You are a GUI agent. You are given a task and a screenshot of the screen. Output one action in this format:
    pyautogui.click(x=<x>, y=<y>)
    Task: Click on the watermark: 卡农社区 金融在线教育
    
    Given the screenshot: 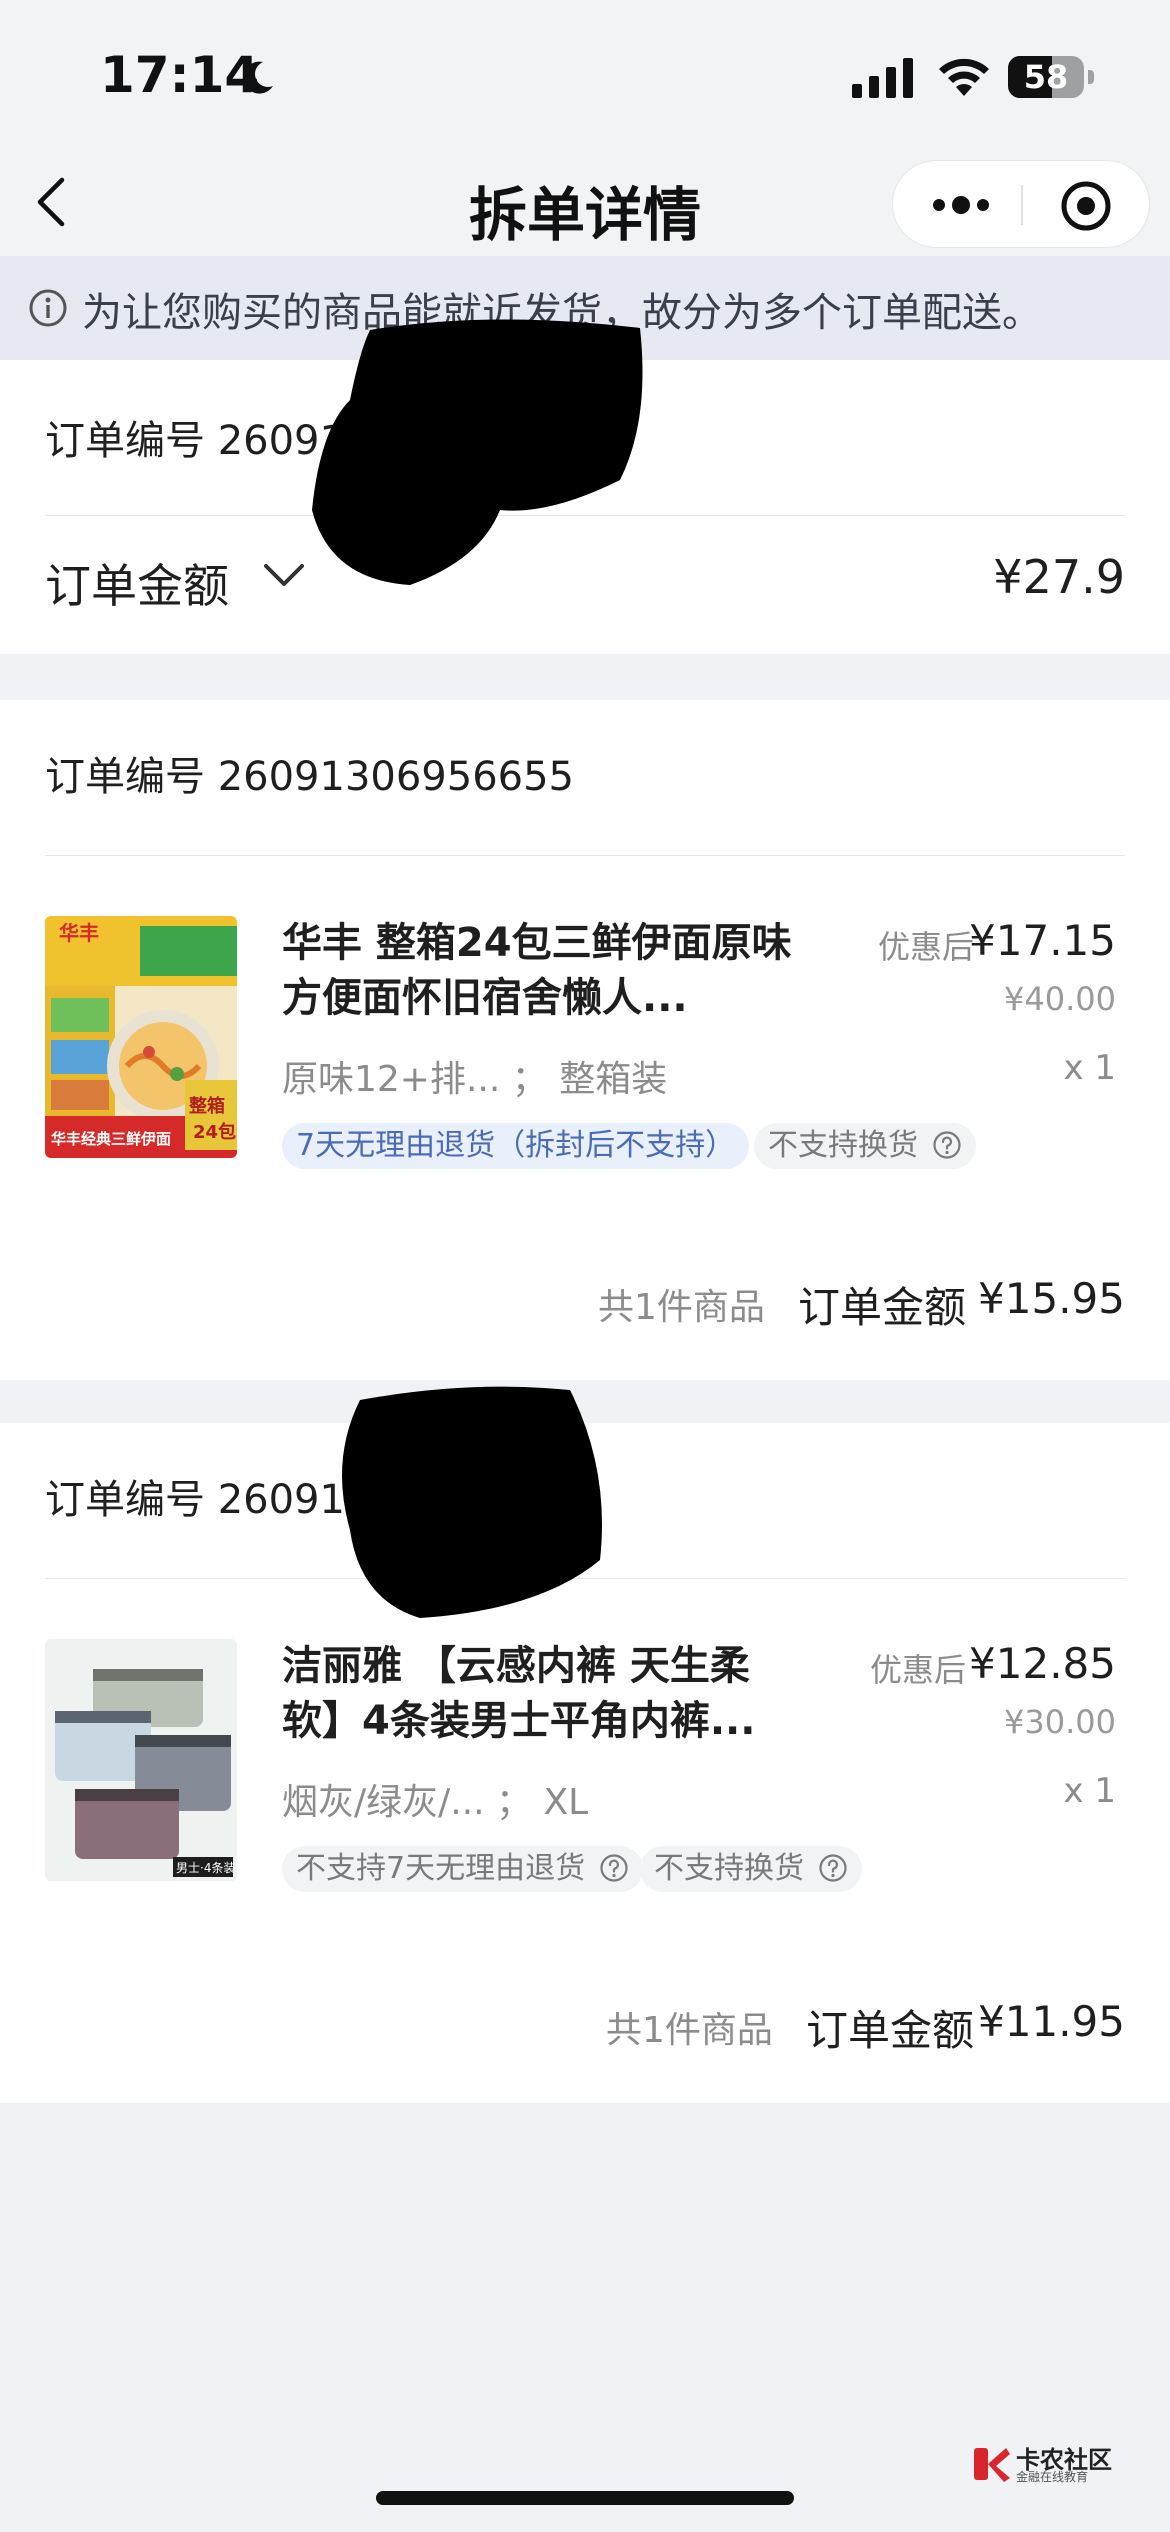 What is the action you would take?
    pyautogui.click(x=1047, y=2464)
    